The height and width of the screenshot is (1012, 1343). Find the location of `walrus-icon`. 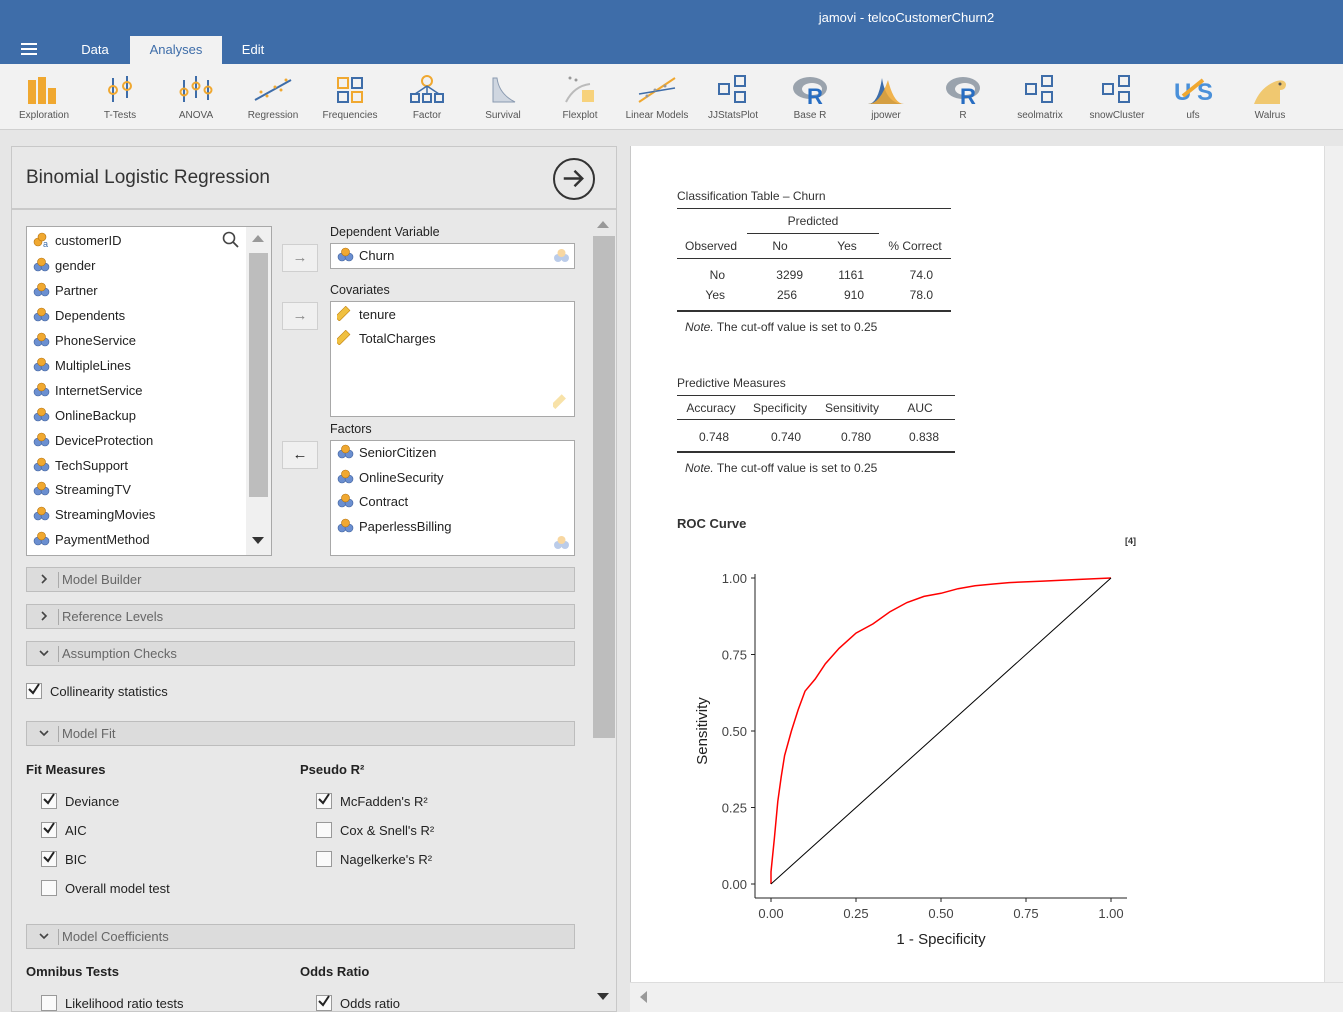

walrus-icon is located at coordinates (1270, 92).